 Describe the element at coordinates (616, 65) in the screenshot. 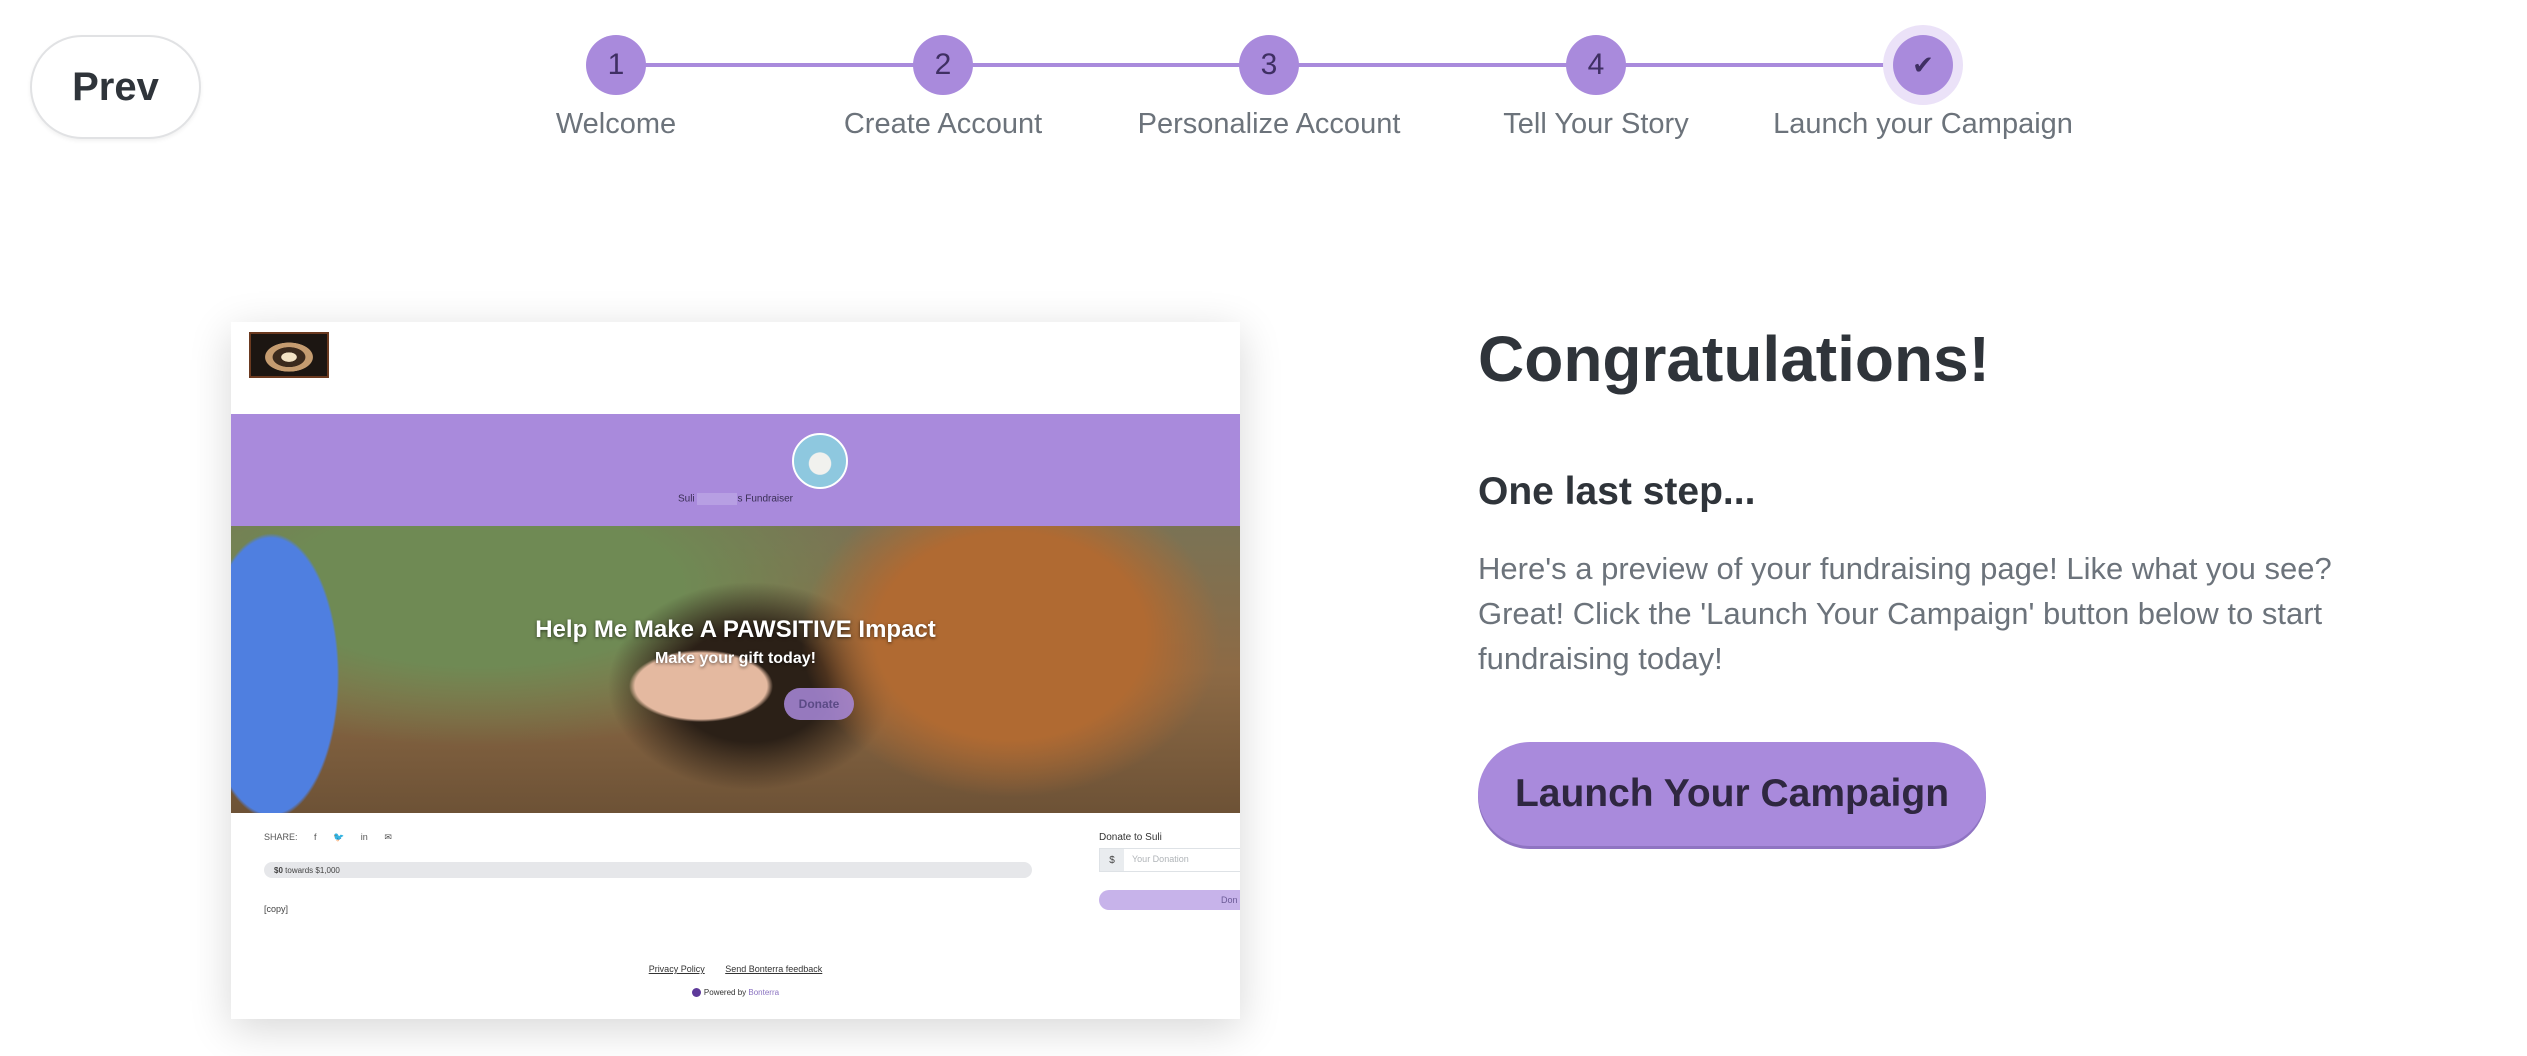

I see `step-1-circle: 1` at that location.